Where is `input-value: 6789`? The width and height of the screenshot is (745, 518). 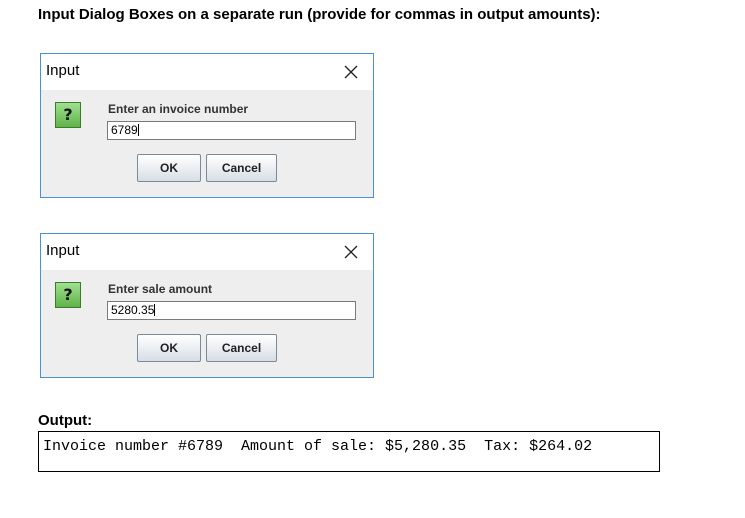 input-value: 6789 is located at coordinates (124, 130).